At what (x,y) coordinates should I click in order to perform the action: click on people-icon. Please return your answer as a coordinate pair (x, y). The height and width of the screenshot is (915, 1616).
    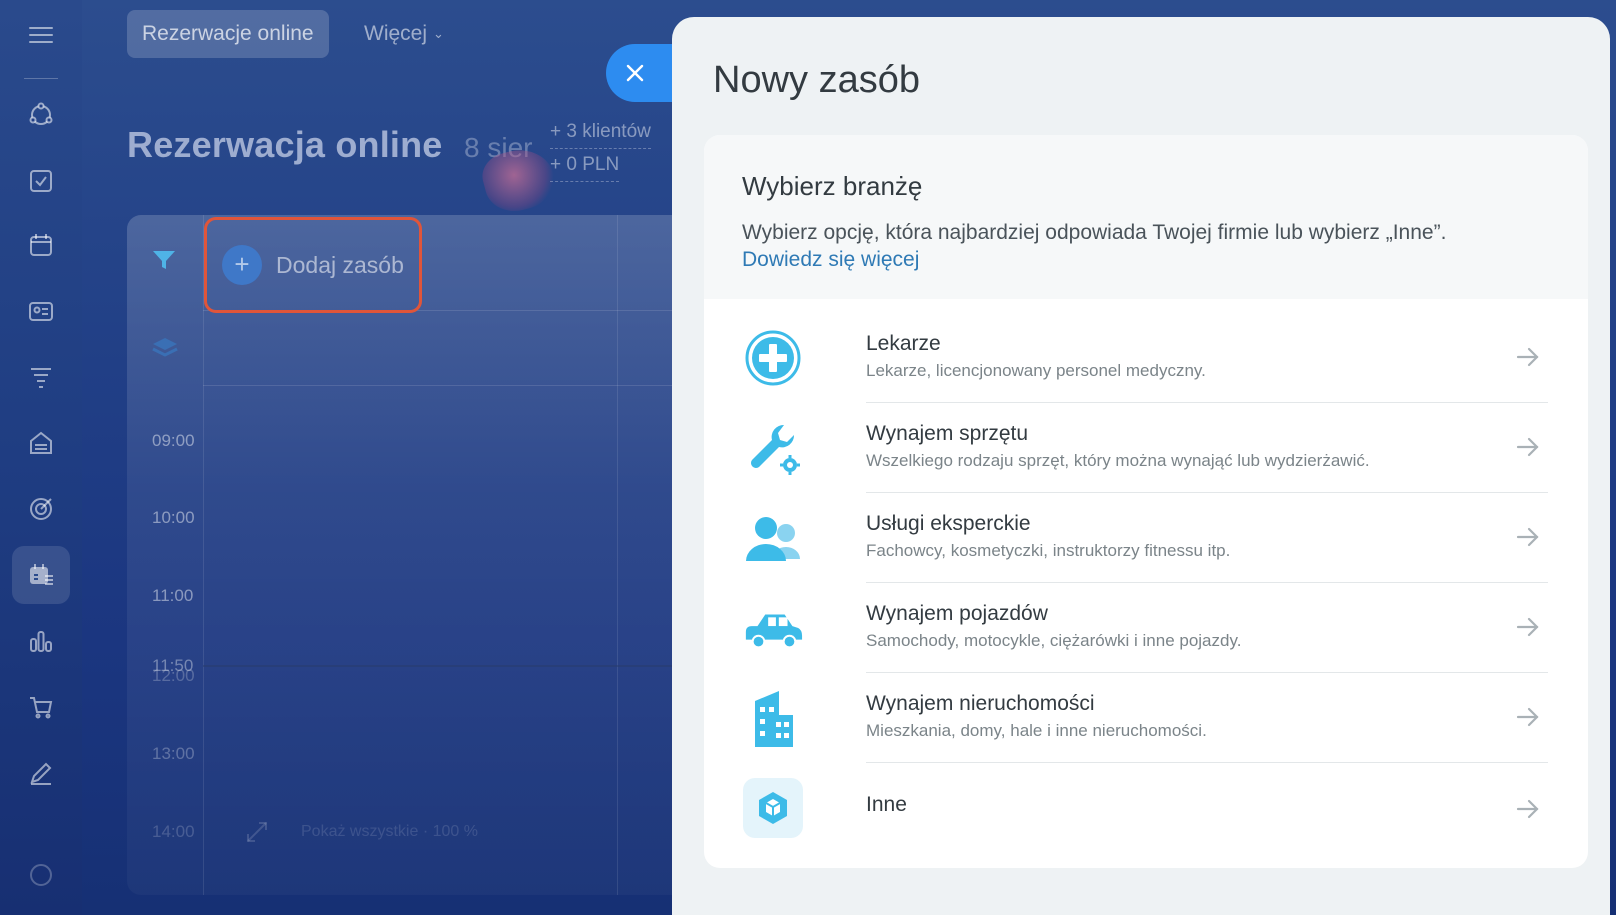
    Looking at the image, I should click on (773, 538).